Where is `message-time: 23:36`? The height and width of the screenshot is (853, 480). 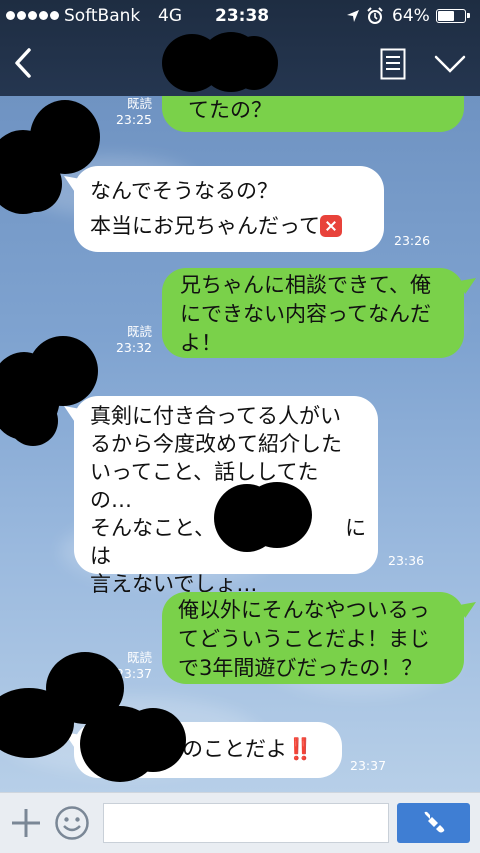 message-time: 23:36 is located at coordinates (406, 560).